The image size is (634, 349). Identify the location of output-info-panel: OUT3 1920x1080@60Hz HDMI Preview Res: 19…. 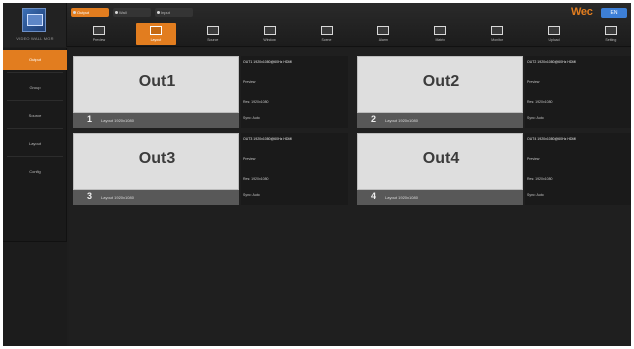
(294, 169).